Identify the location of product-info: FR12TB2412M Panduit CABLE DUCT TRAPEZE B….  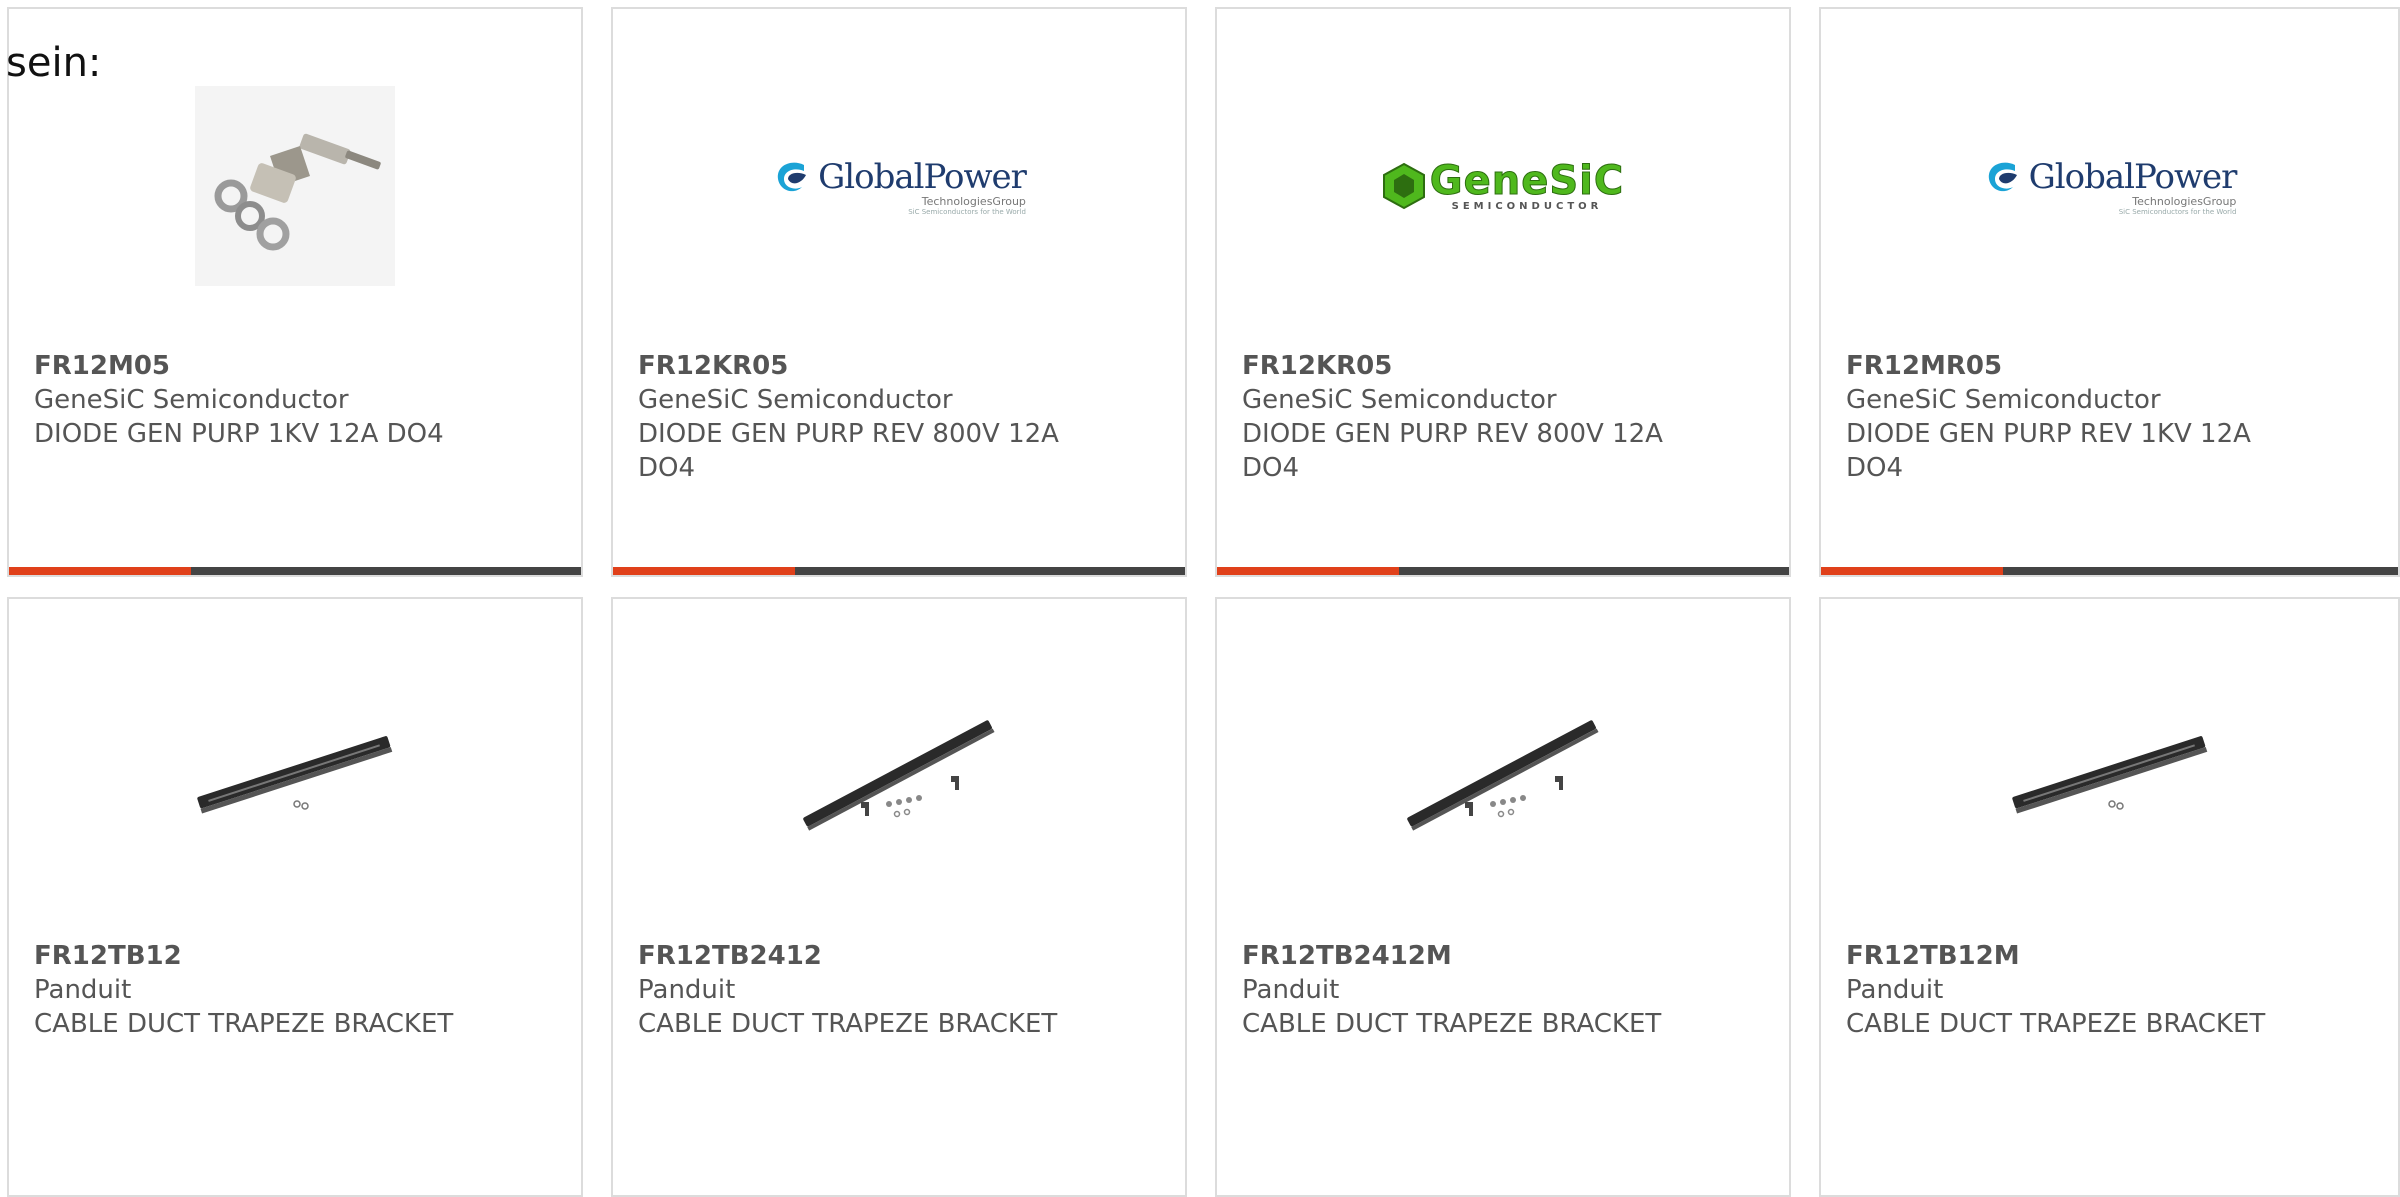
(1462, 990).